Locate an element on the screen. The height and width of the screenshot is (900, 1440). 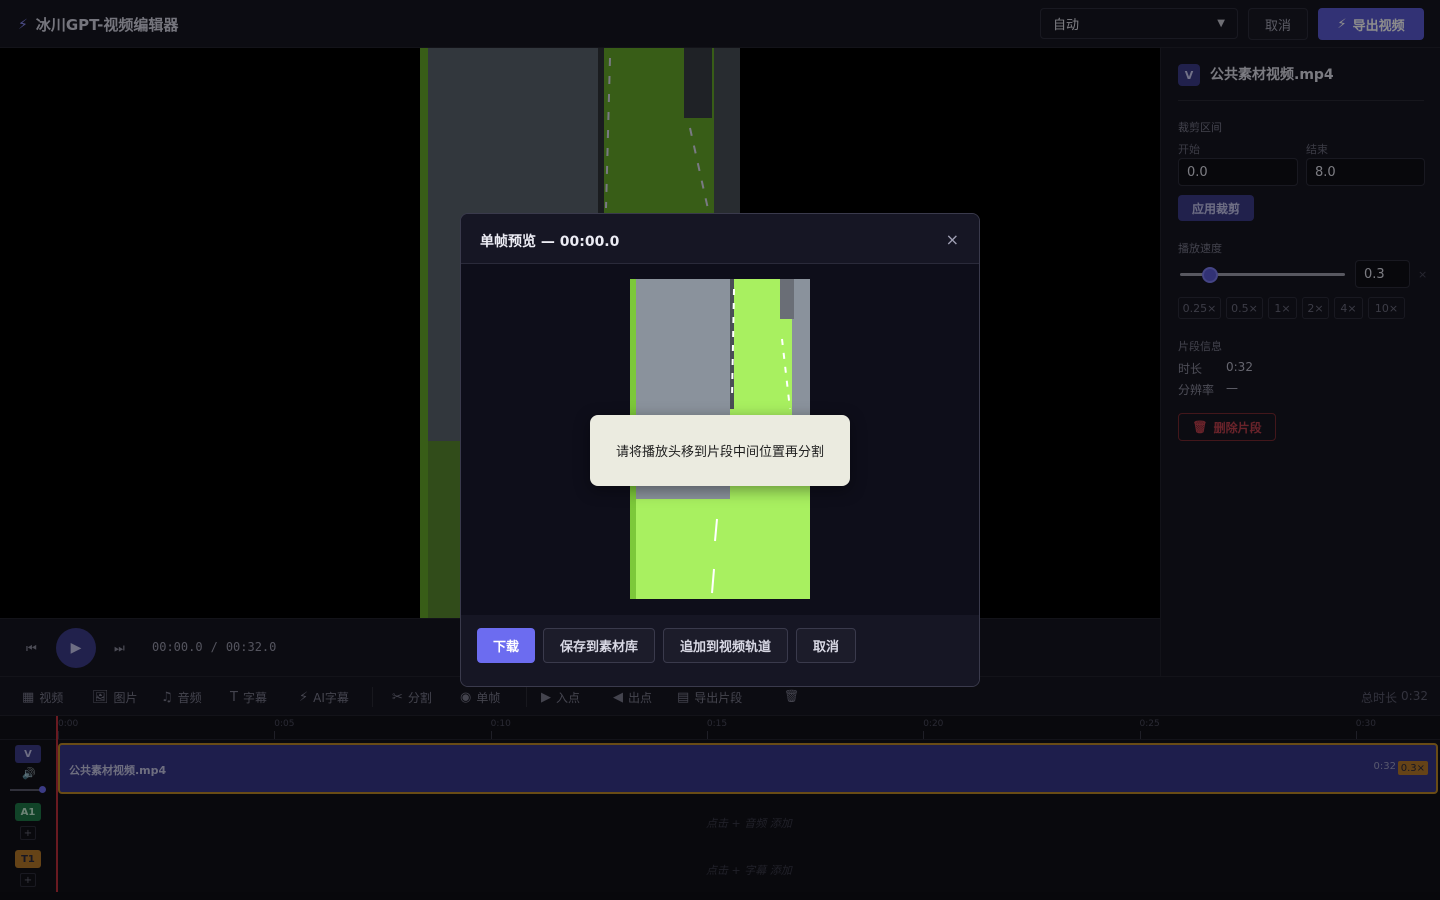
append-to-track-button: 追加到视频轨道 is located at coordinates (725, 645).